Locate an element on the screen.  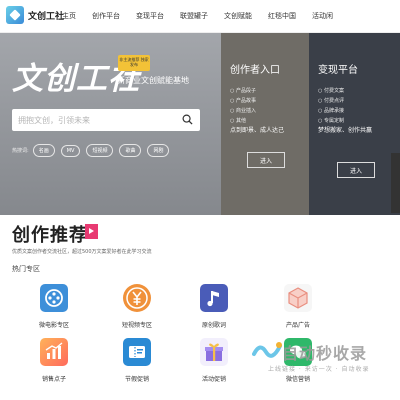
category-card: 销售点子 is located at coordinates (54, 360).